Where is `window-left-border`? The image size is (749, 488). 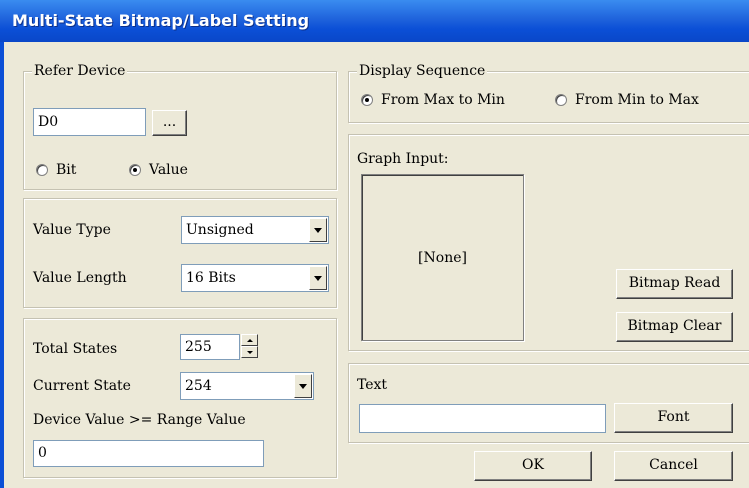
window-left-border is located at coordinates (2, 265).